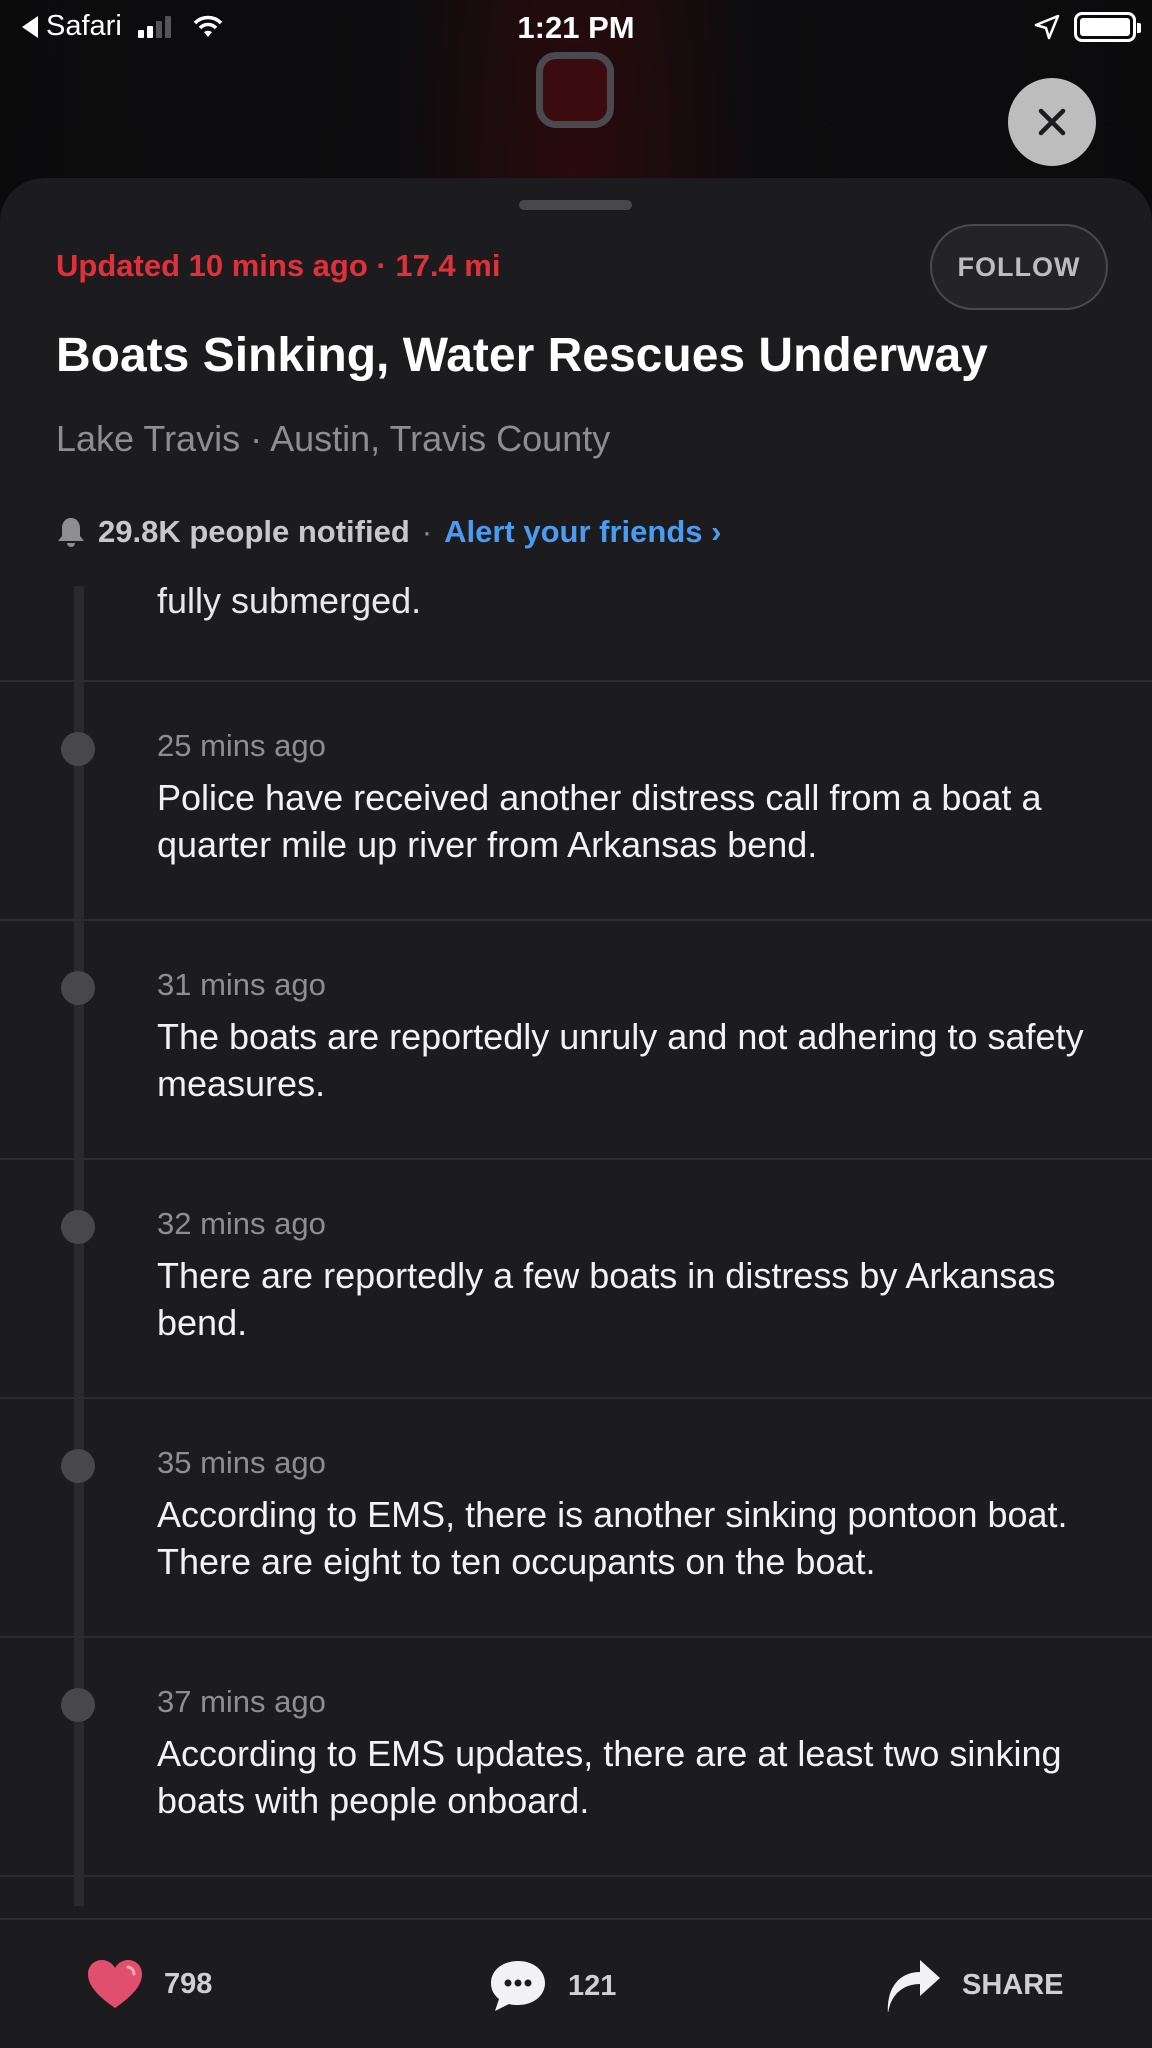 The height and width of the screenshot is (2048, 1152). Describe the element at coordinates (913, 1986) in the screenshot. I see `share-arrow-icon` at that location.